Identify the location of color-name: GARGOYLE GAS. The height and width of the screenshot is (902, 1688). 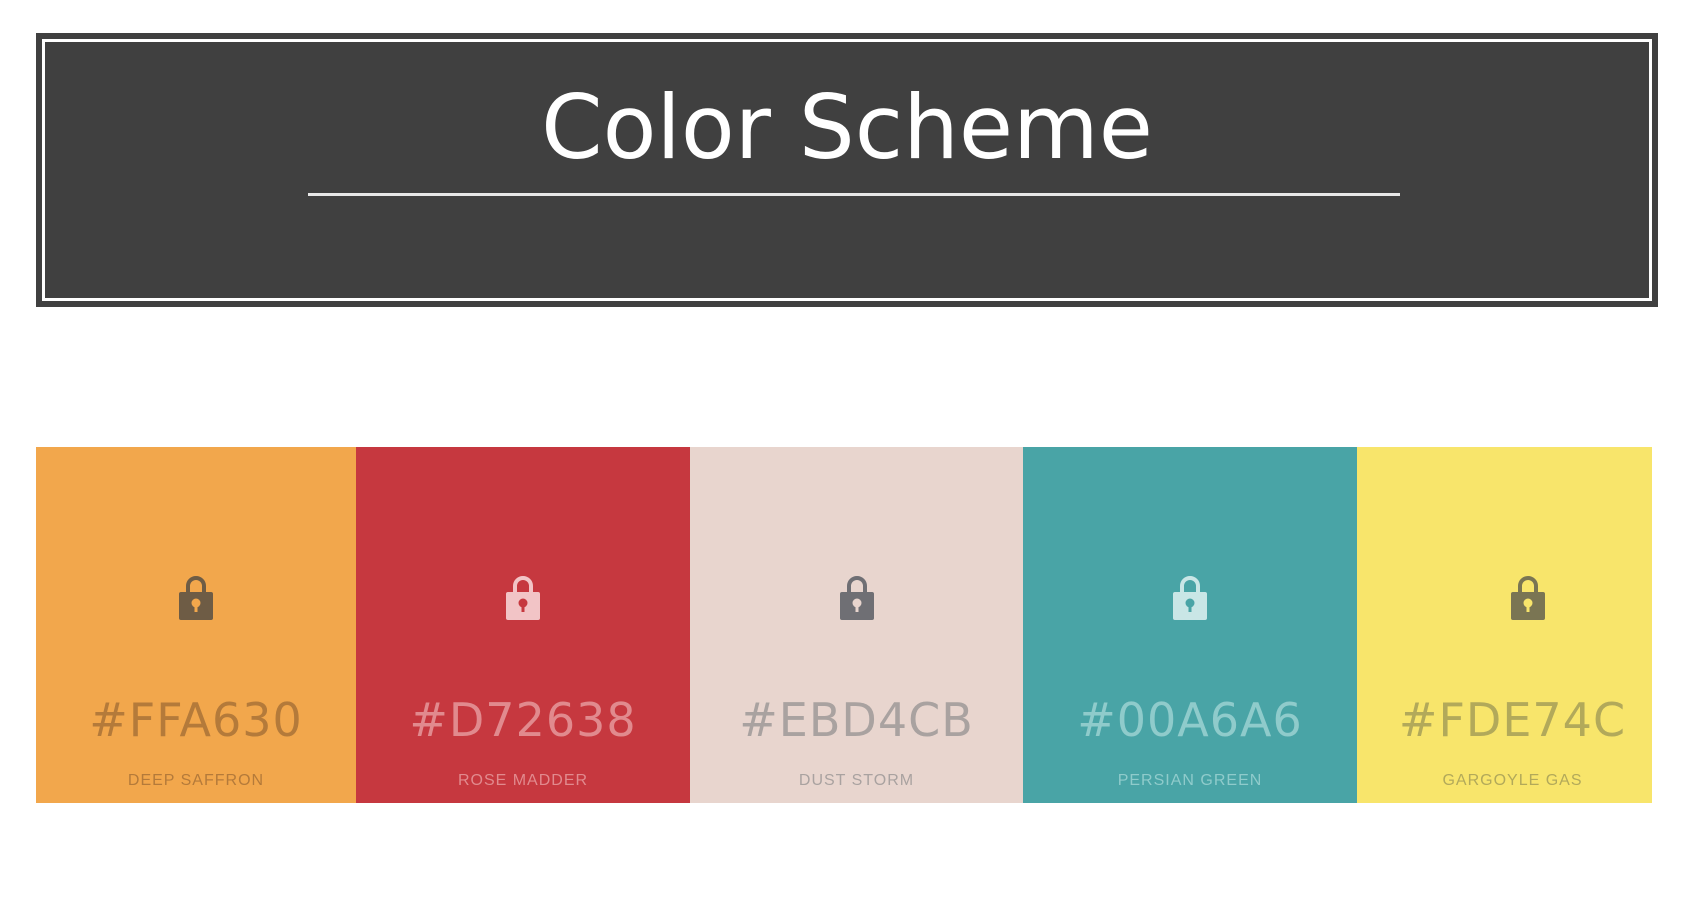
(1512, 780).